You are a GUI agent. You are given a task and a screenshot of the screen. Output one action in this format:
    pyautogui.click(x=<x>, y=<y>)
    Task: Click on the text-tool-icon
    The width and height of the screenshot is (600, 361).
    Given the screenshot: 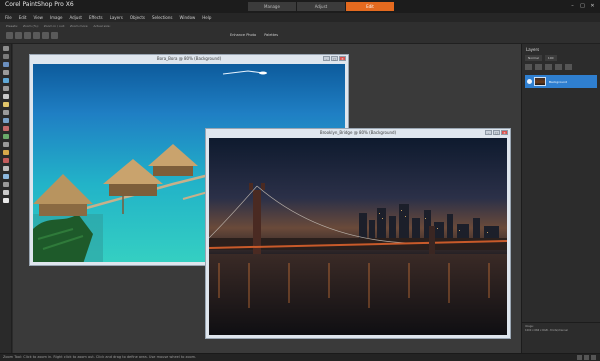 What is the action you would take?
    pyautogui.click(x=6, y=168)
    